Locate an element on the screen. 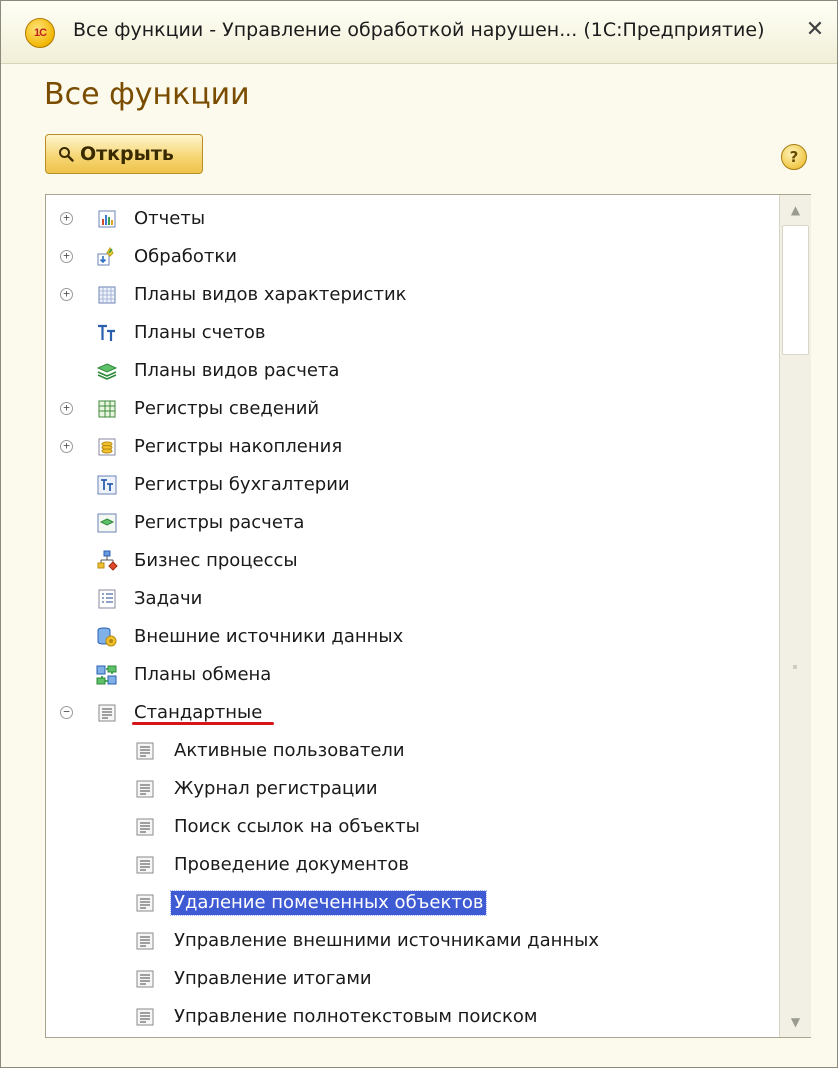 This screenshot has height=1068, width=838. tree-item-business-processes: Бизнес процессы is located at coordinates (411, 561).